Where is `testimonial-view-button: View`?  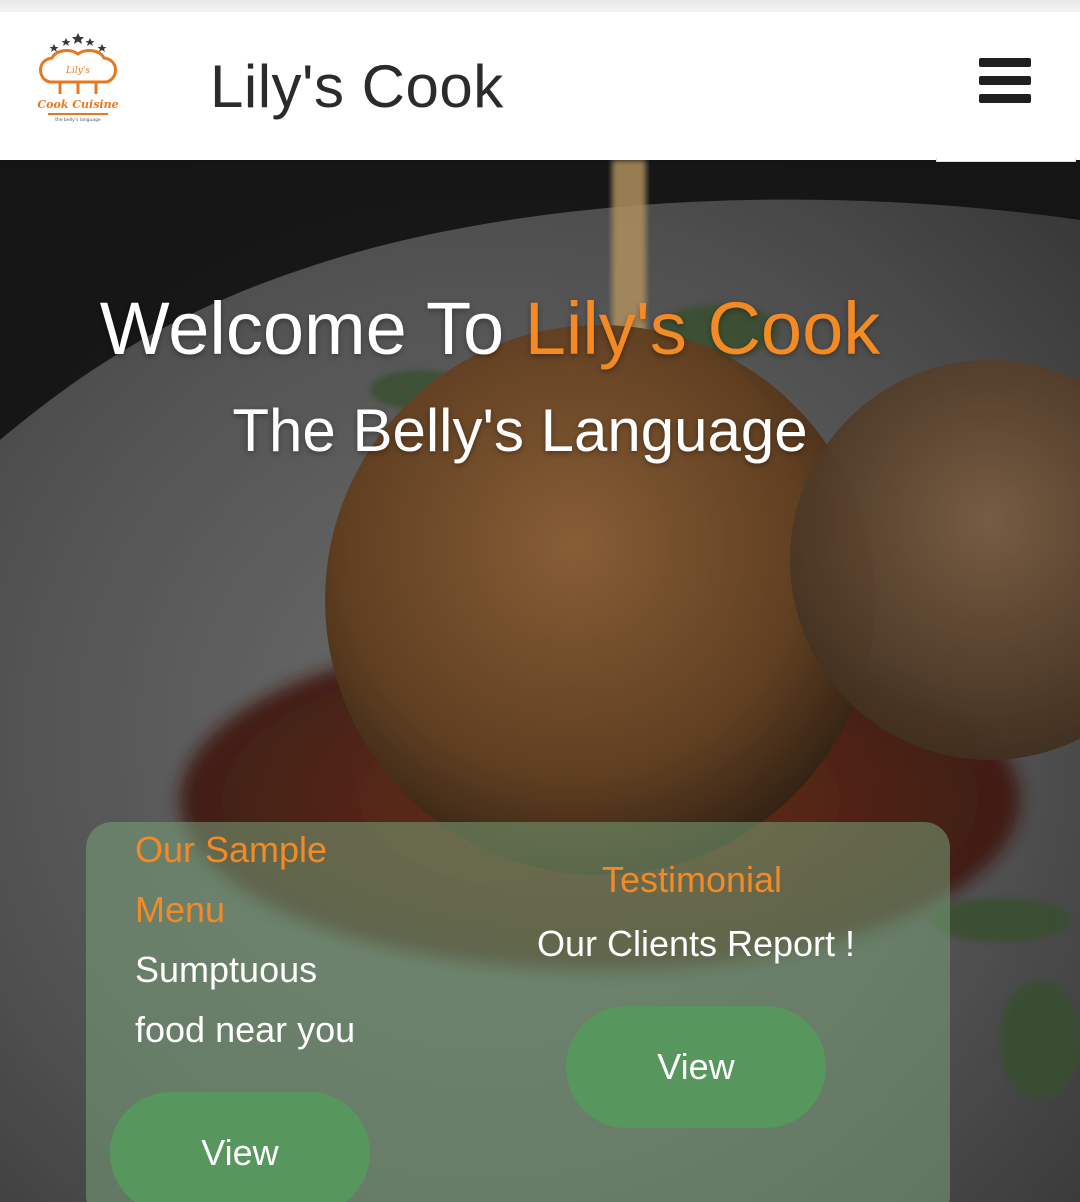 testimonial-view-button: View is located at coordinates (696, 1067).